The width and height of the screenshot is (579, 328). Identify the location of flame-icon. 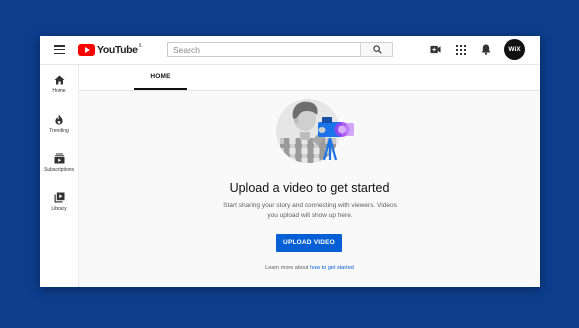
(59, 119).